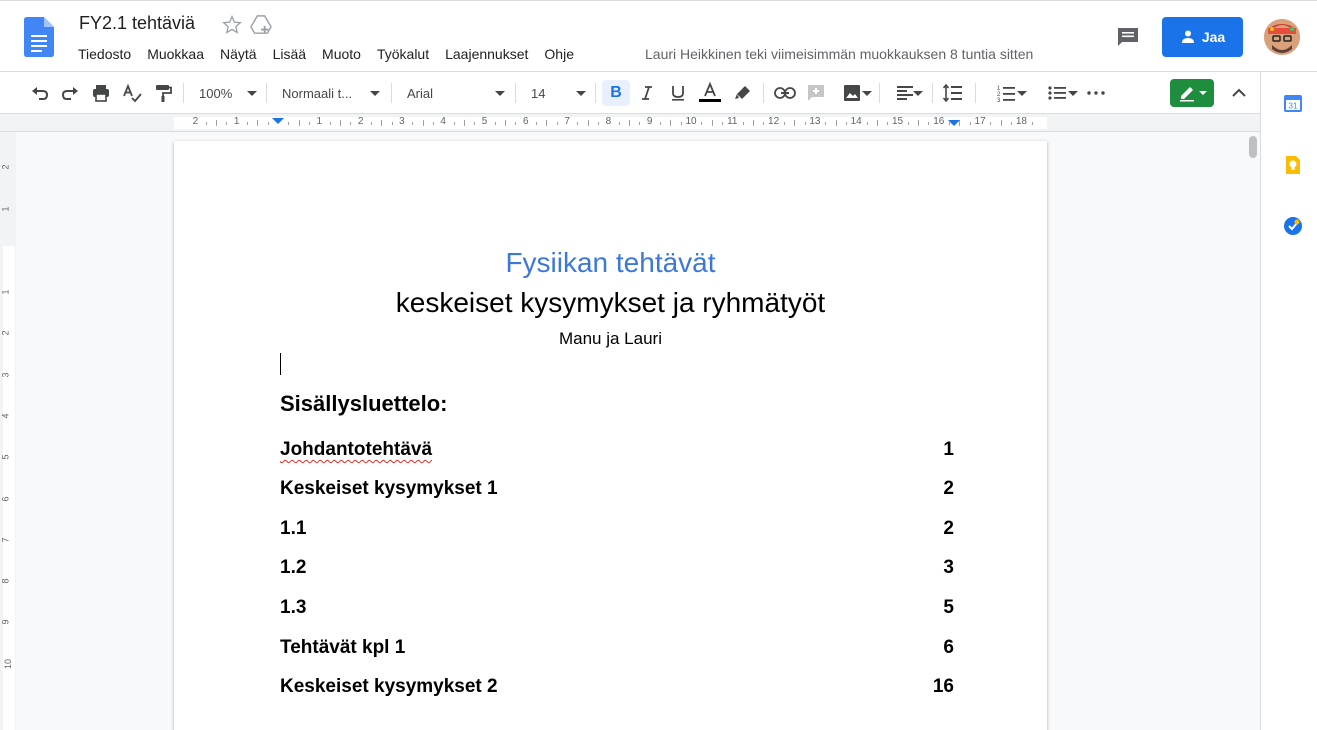 The image size is (1317, 730). Describe the element at coordinates (617, 648) in the screenshot. I see `toc-entry: Tehtävät kpl 1 6` at that location.